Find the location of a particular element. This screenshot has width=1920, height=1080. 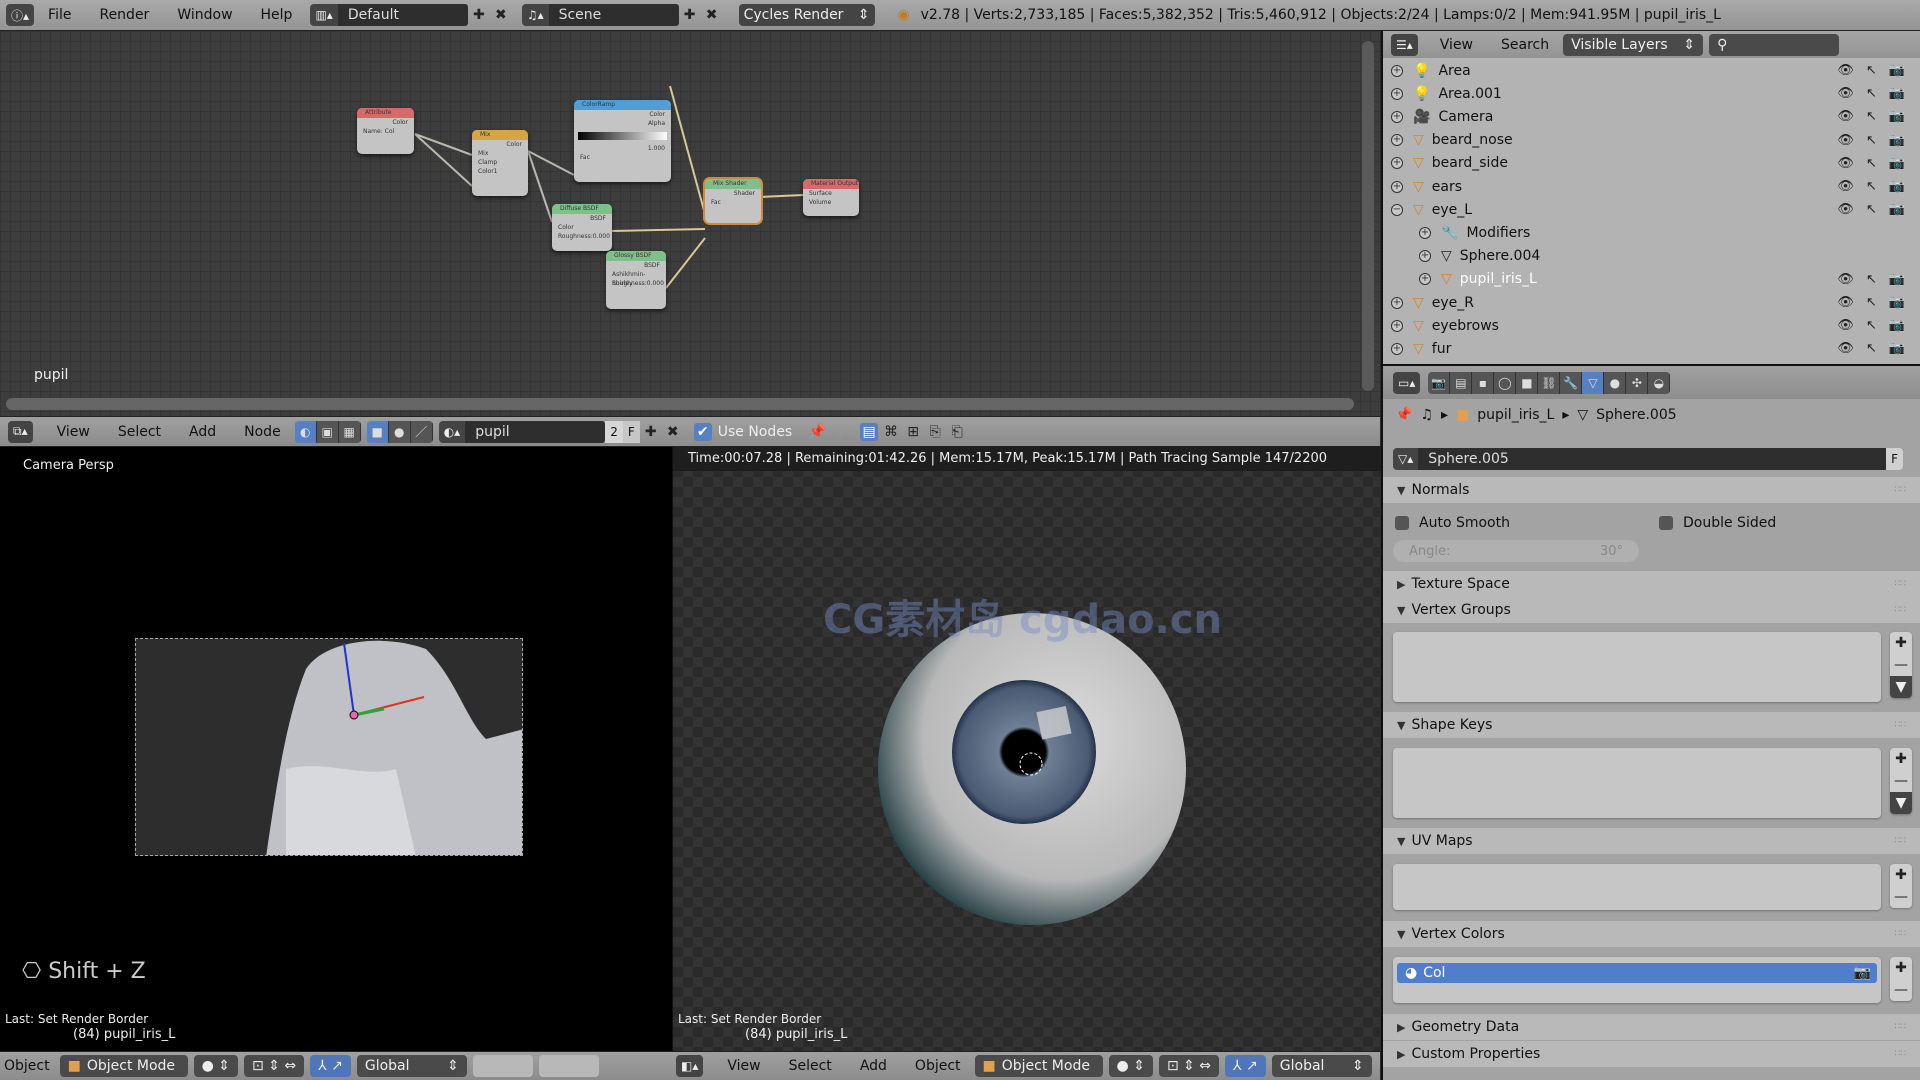

outliner-item: + 💡 Area 👁 ↖ 📷 is located at coordinates (1648, 70).